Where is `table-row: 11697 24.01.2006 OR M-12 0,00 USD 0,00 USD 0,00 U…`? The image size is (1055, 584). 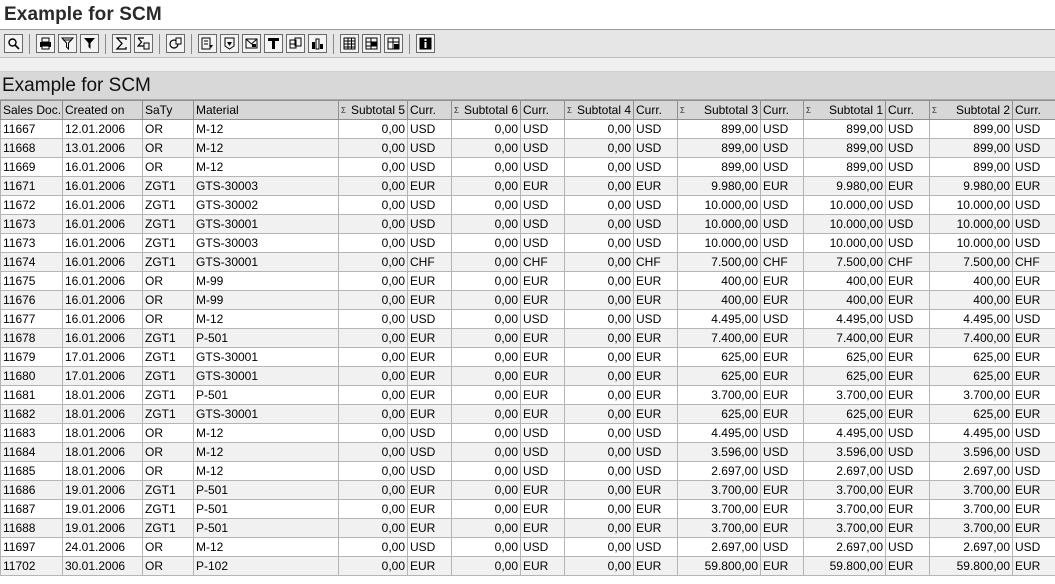 table-row: 11697 24.01.2006 OR M-12 0,00 USD 0,00 USD 0,00 U… is located at coordinates (527, 547).